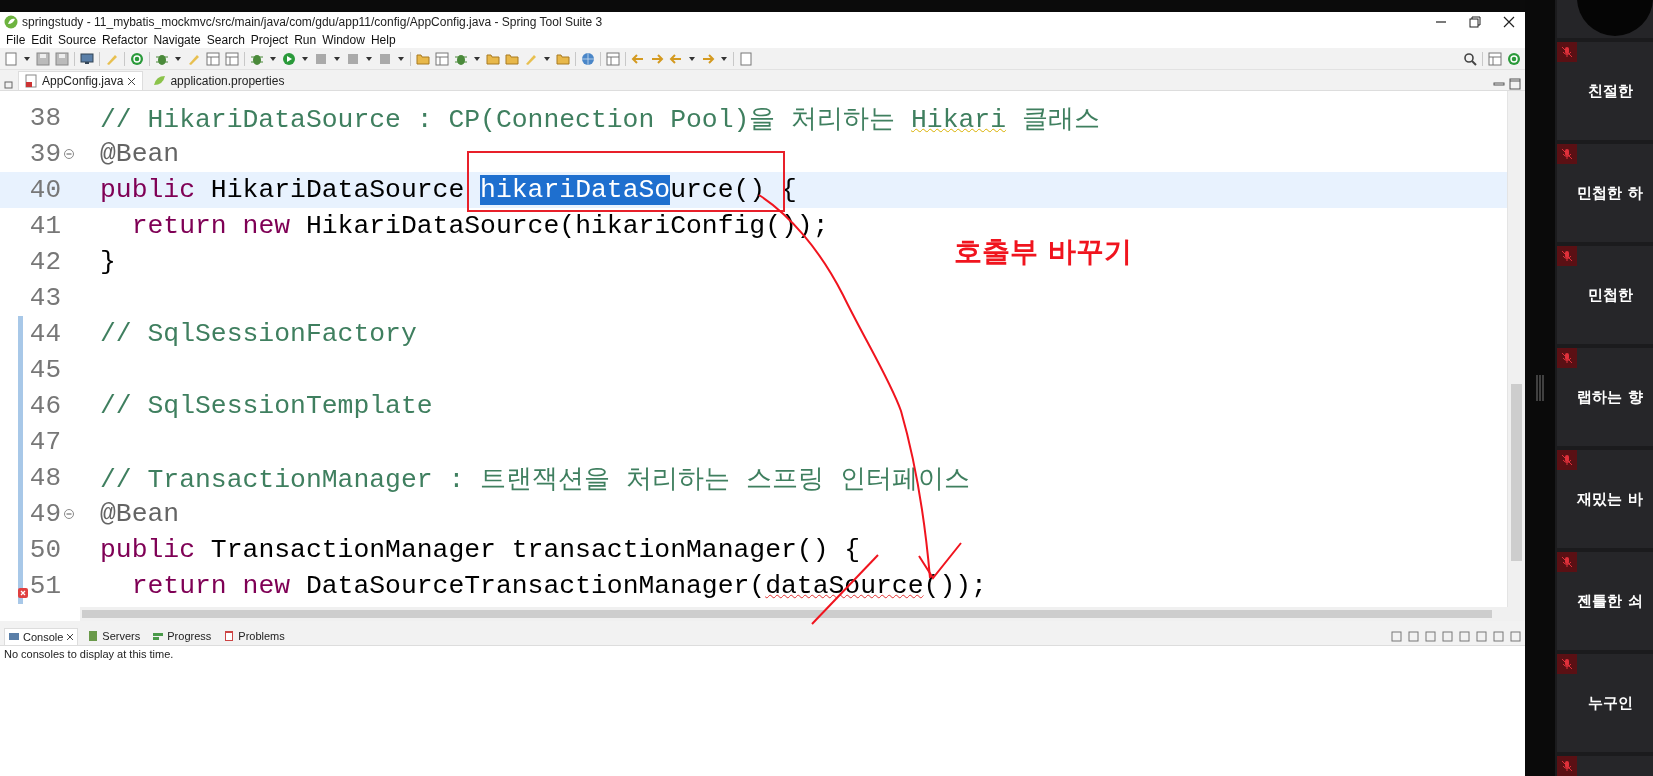  What do you see at coordinates (44, 406) in the screenshot?
I see `line-number: 46` at bounding box center [44, 406].